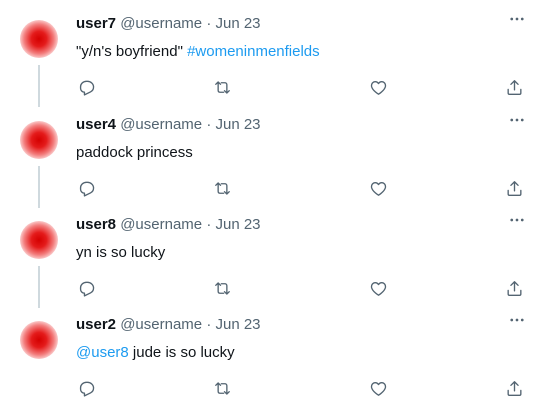 This screenshot has height=408, width=540. I want to click on tweet-header: user2 @username · Jun 23, so click(168, 325).